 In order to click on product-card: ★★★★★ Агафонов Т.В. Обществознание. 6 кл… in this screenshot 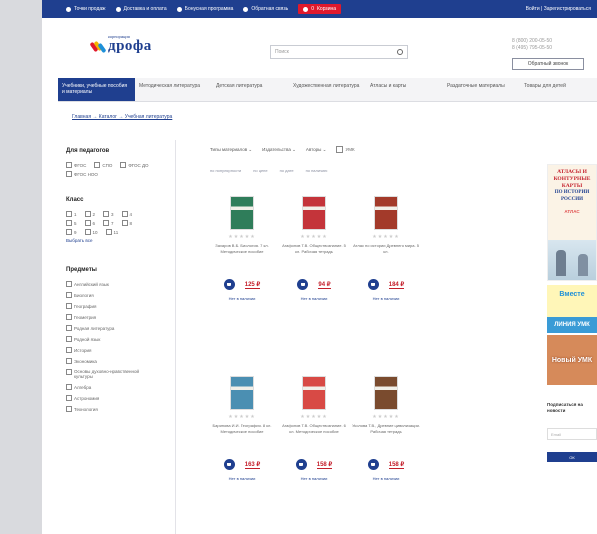, I will do `click(314, 428)`.